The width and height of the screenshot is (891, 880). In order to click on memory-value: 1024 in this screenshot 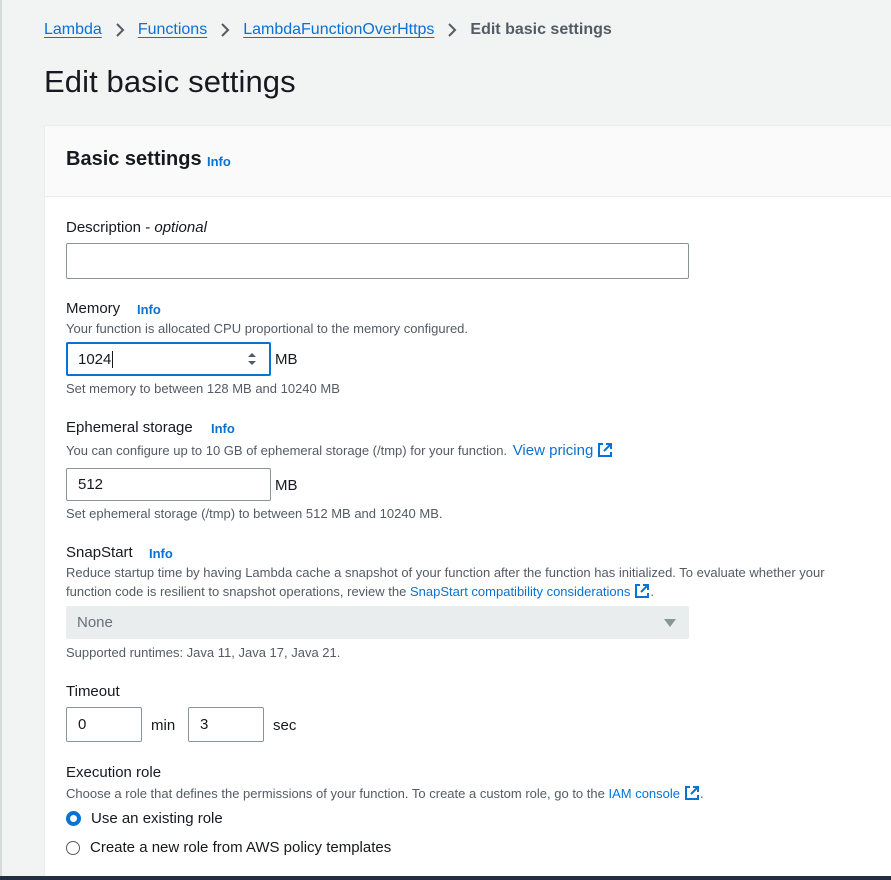, I will do `click(95, 359)`.